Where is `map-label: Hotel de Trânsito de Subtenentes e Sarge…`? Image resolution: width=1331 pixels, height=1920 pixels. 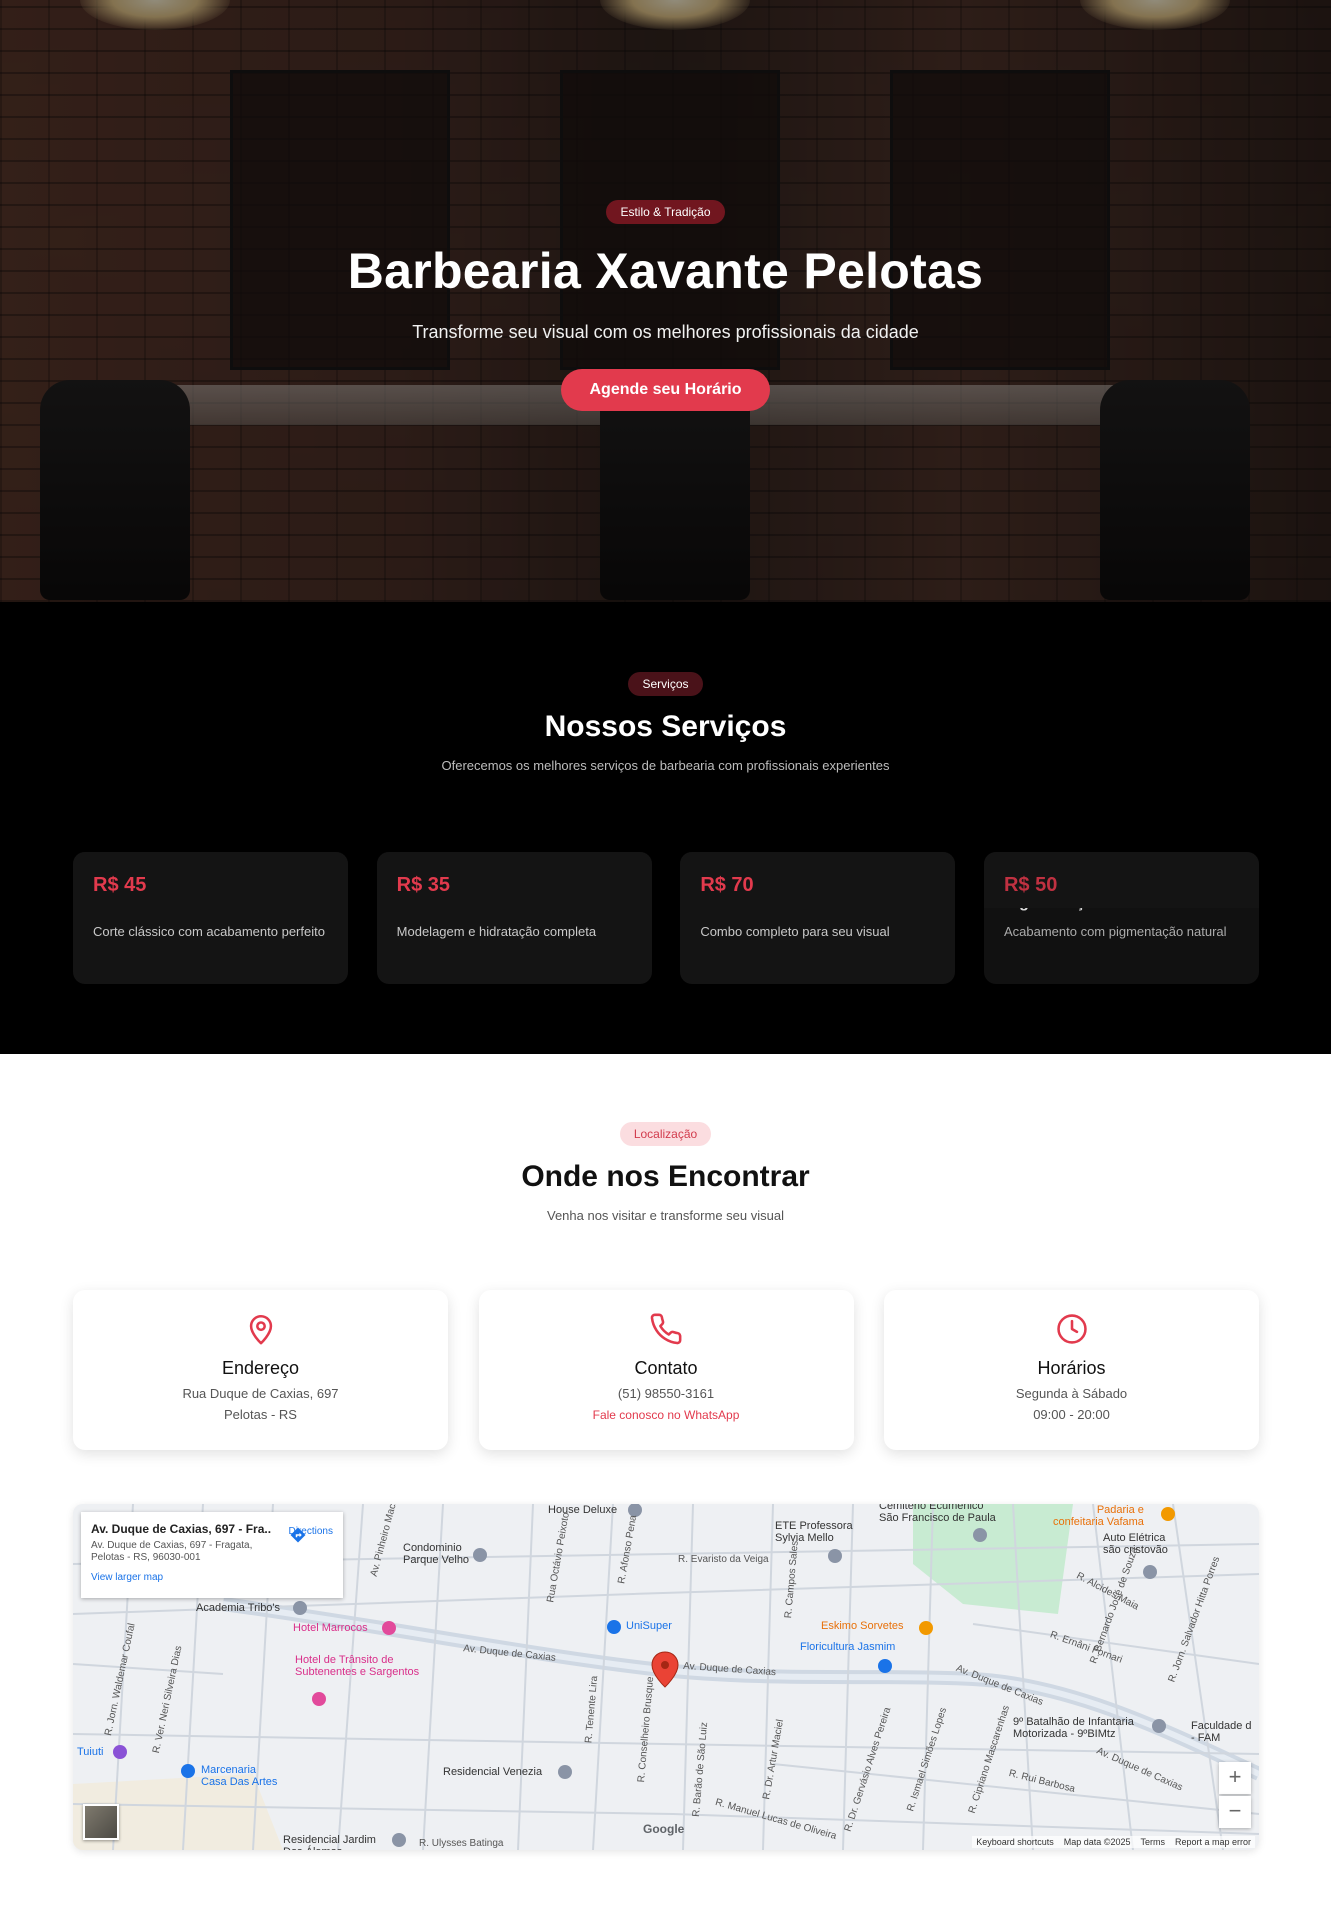 map-label: Hotel de Trânsito de Subtenentes e Sarge… is located at coordinates (357, 1666).